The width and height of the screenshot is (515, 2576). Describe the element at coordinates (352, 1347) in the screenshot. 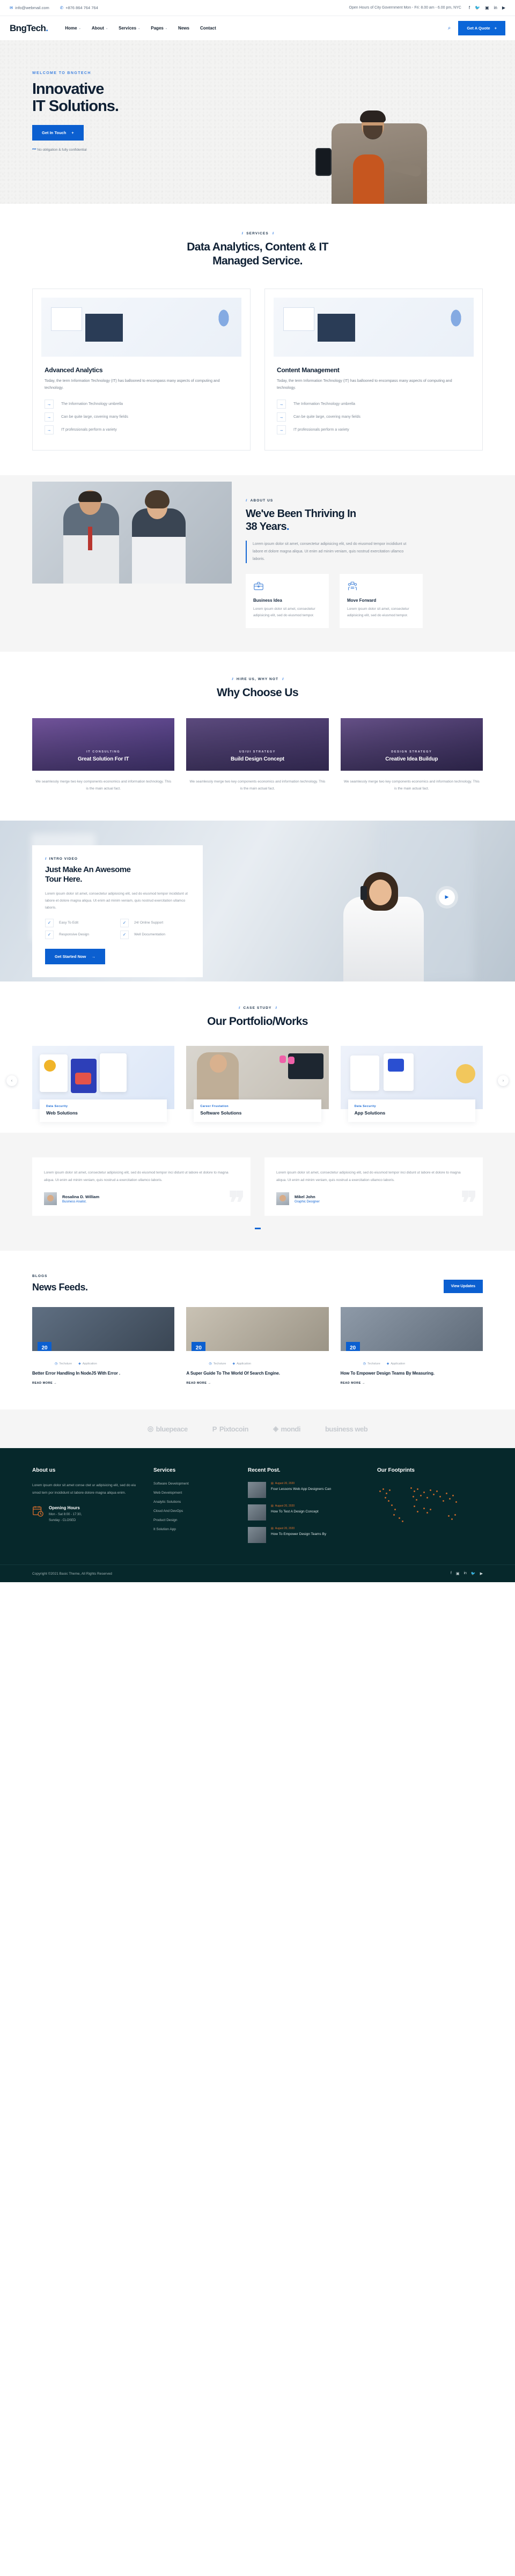

I see `news-date-badge: 20 AUG` at that location.